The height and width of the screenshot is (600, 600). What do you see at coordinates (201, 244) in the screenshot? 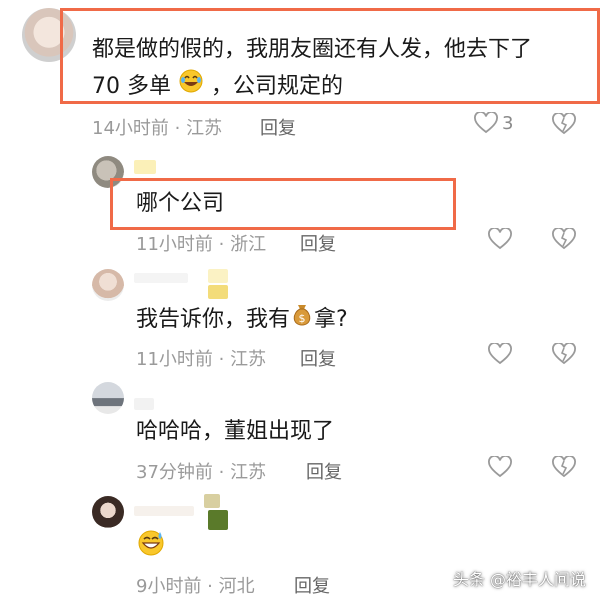
I see `comment-meta: 11小时前 · 浙江` at bounding box center [201, 244].